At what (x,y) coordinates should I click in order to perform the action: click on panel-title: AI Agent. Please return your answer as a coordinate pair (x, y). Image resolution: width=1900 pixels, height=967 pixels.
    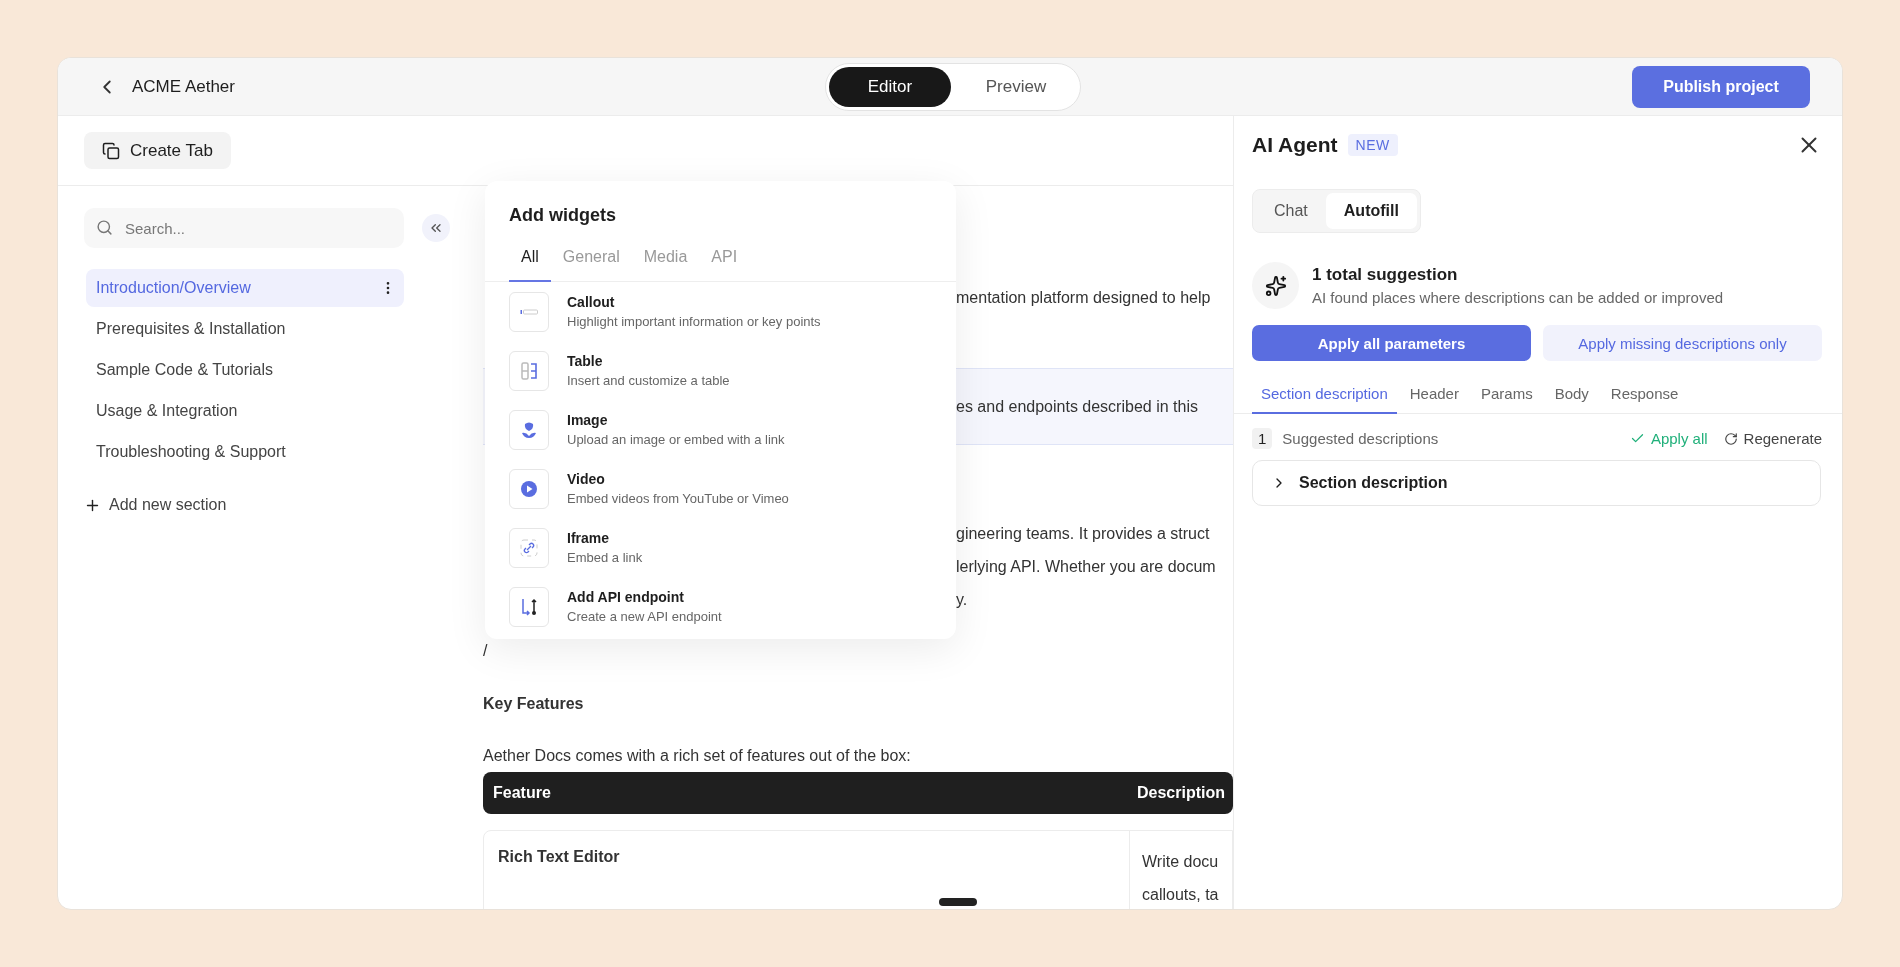
    Looking at the image, I should click on (1295, 145).